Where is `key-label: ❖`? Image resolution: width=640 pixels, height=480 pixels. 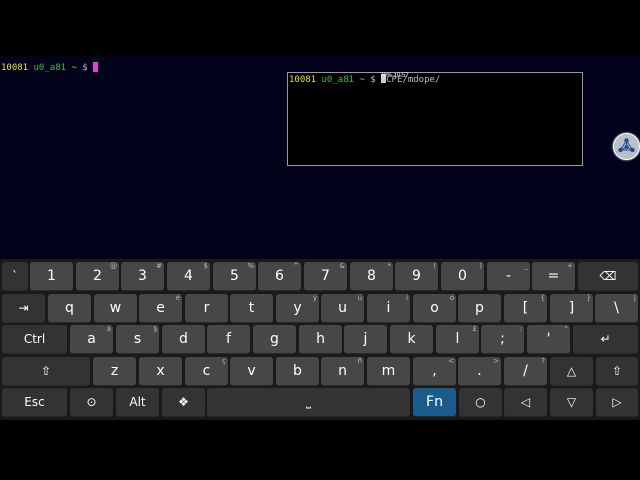
key-label: ❖ is located at coordinates (183, 402).